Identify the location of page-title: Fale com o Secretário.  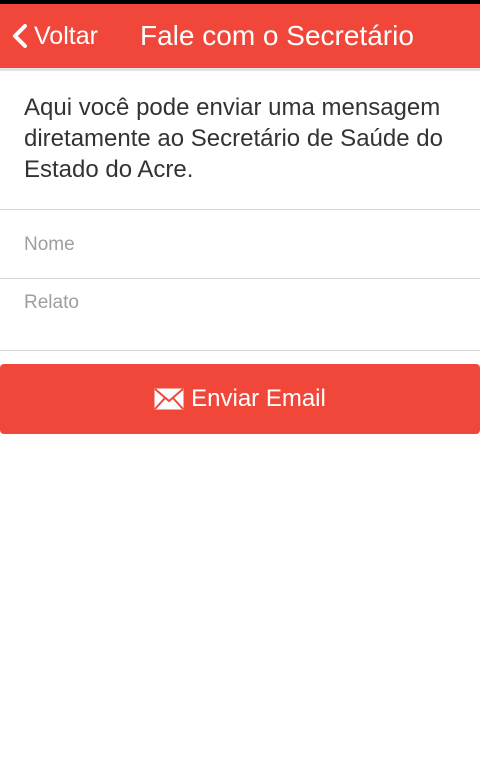
(277, 35).